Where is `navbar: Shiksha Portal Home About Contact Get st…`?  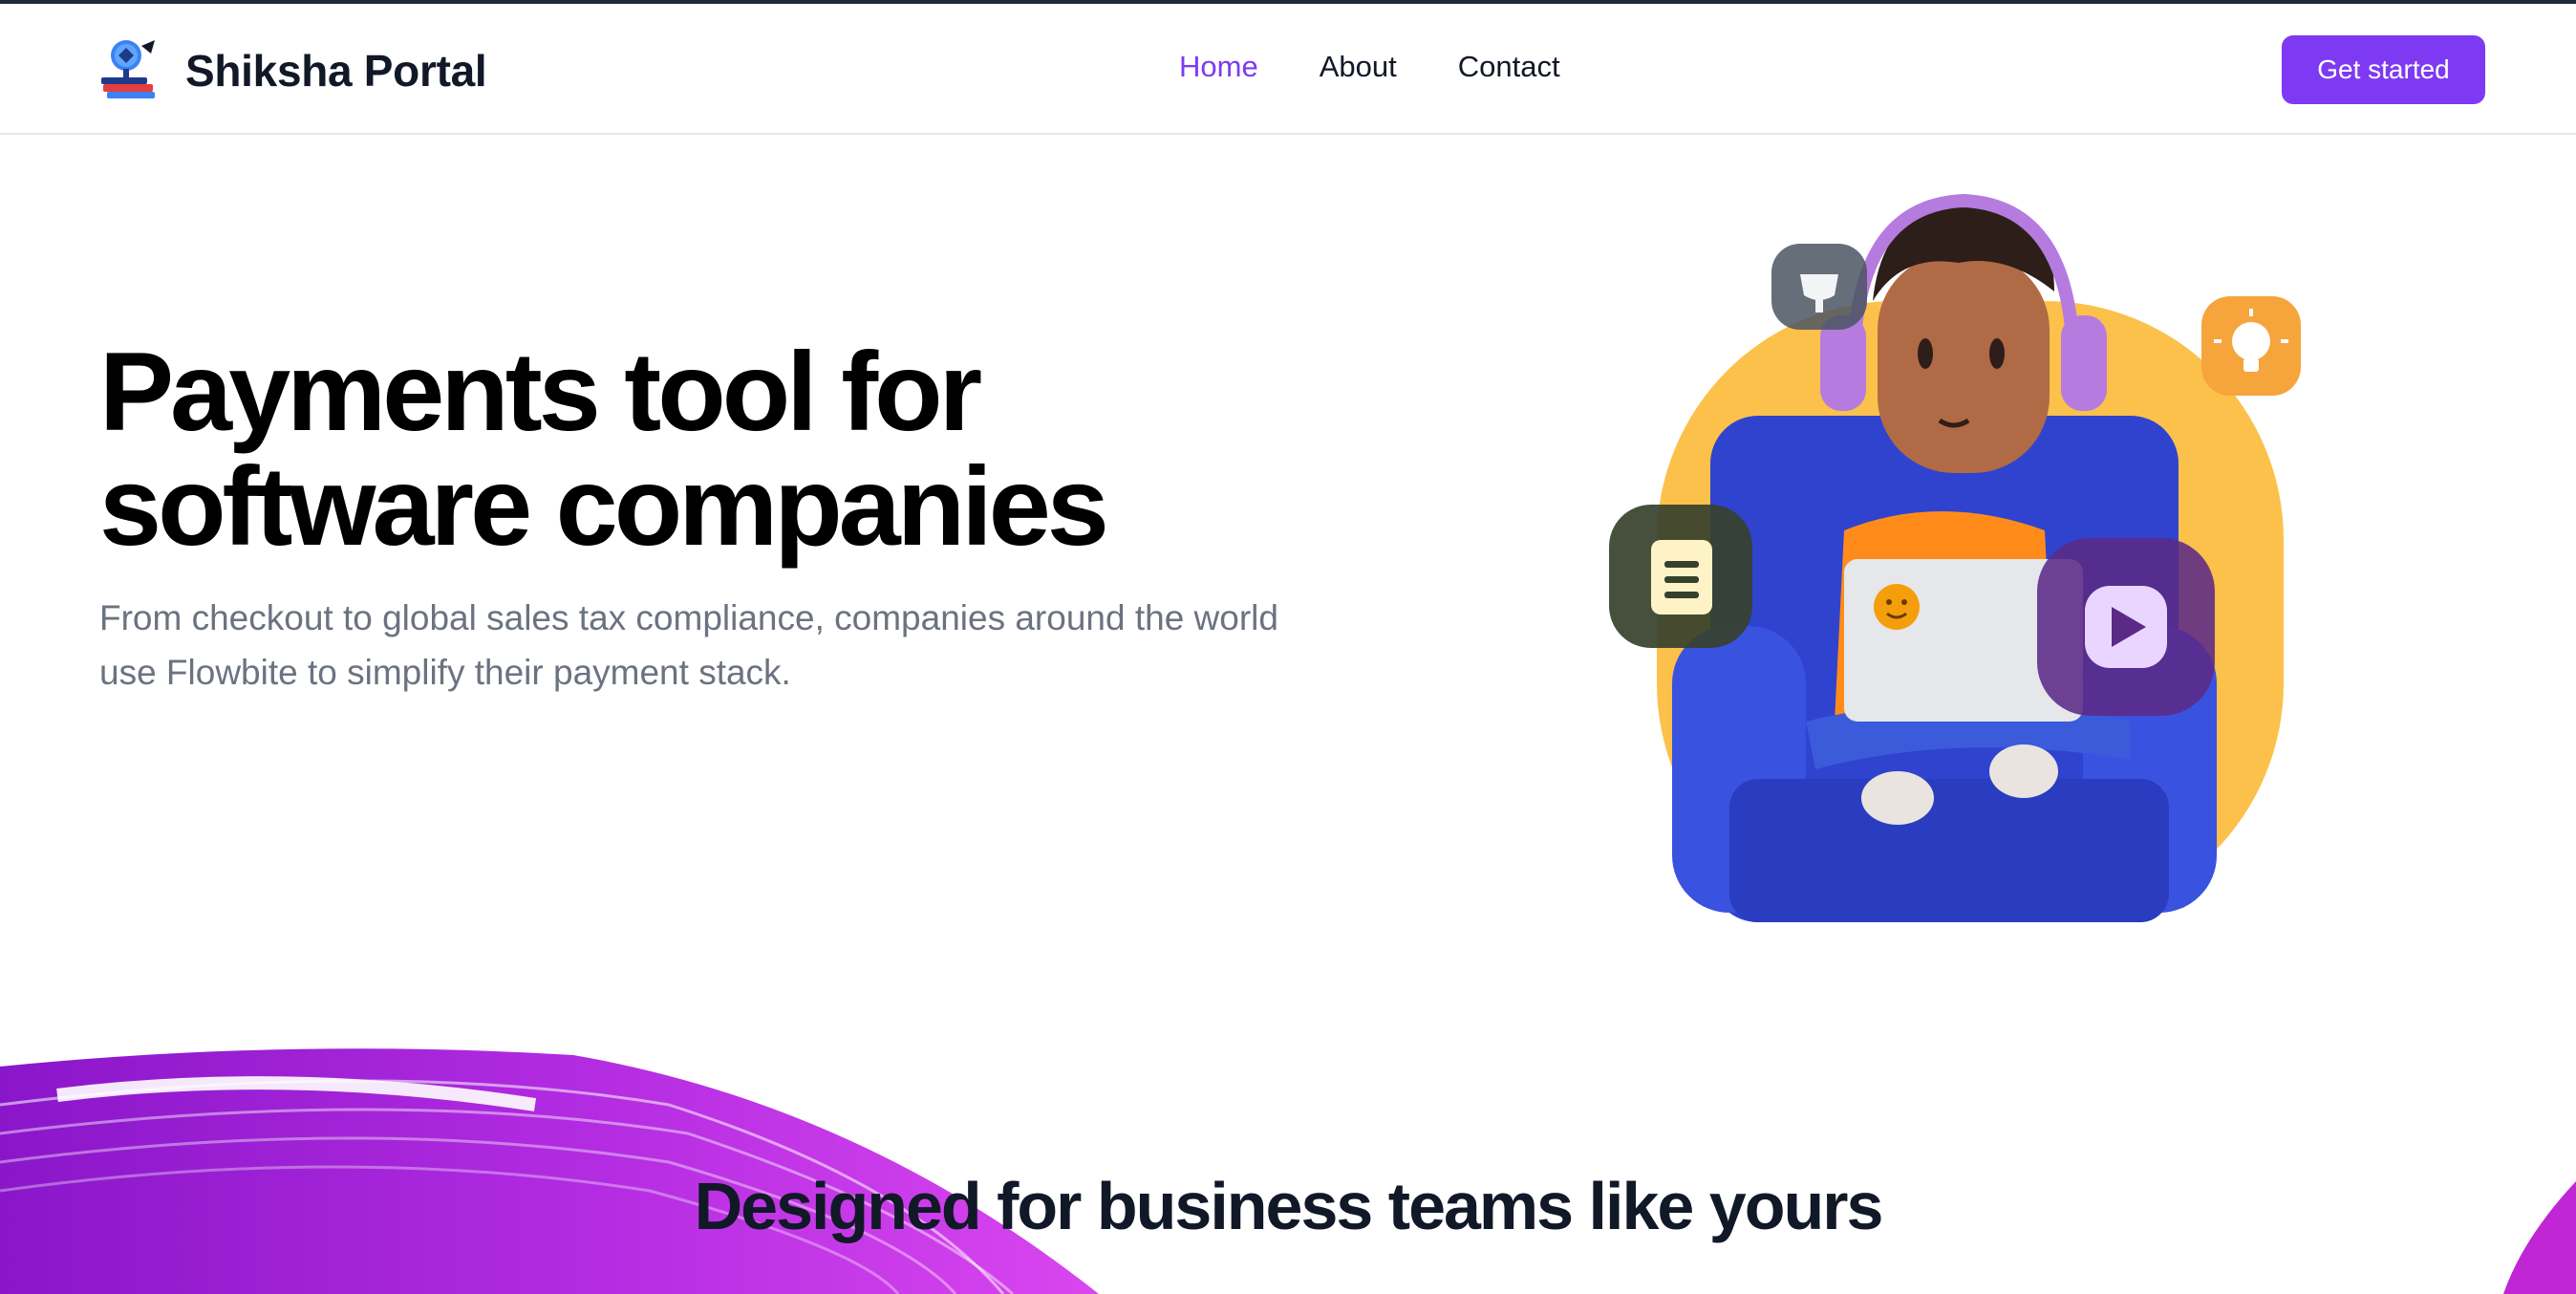
navbar: Shiksha Portal Home About Contact Get st… is located at coordinates (1288, 69).